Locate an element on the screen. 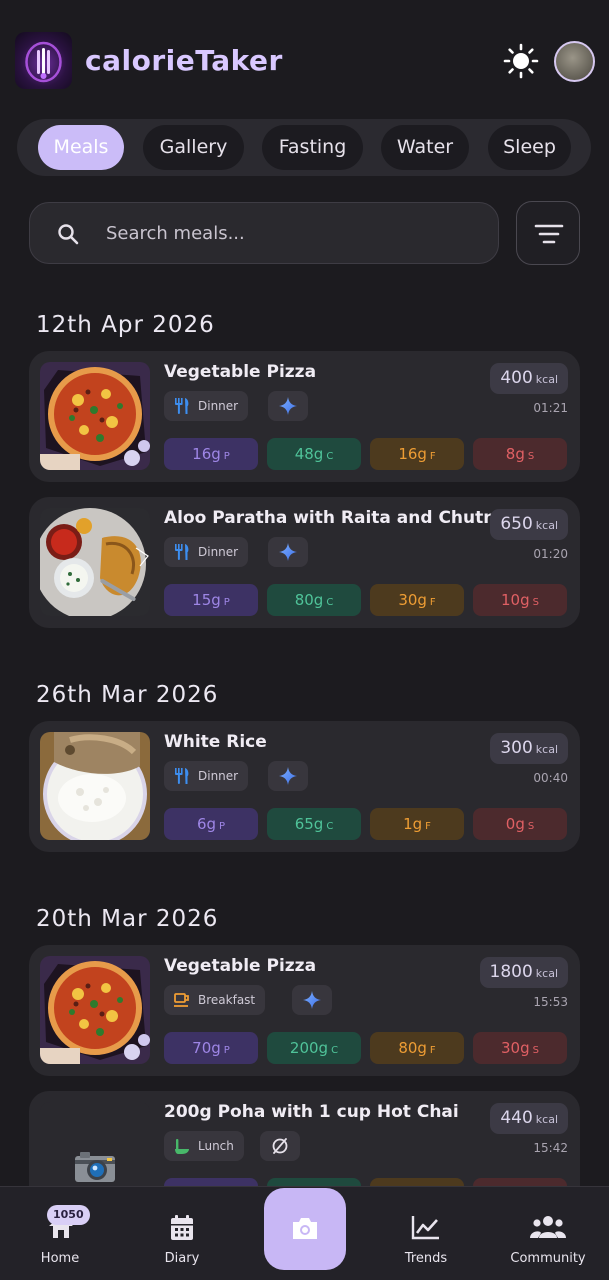 The width and height of the screenshot is (609, 1280). protein-chip: 70g P is located at coordinates (211, 1048).